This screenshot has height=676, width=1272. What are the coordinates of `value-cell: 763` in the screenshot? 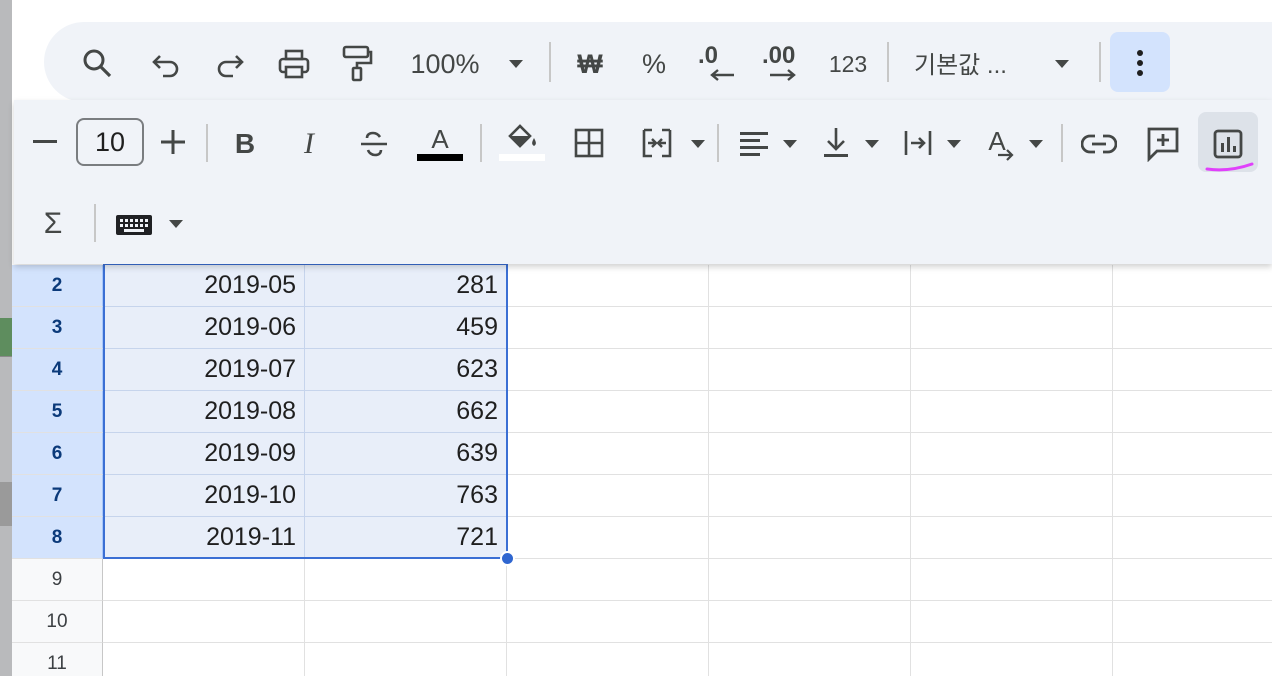 It's located at (406, 496).